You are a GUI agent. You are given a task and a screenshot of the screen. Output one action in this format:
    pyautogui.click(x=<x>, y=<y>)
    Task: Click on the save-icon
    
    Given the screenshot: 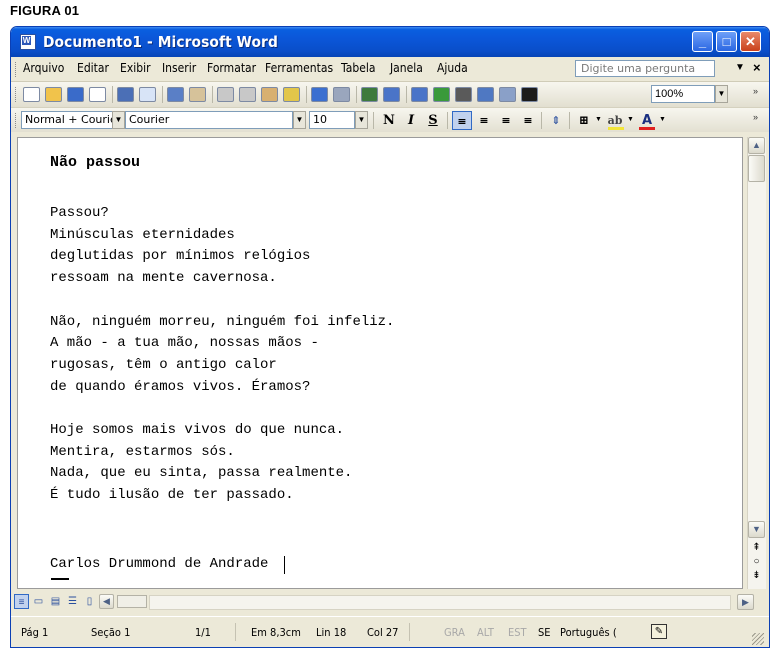 What is the action you would take?
    pyautogui.click(x=75, y=94)
    